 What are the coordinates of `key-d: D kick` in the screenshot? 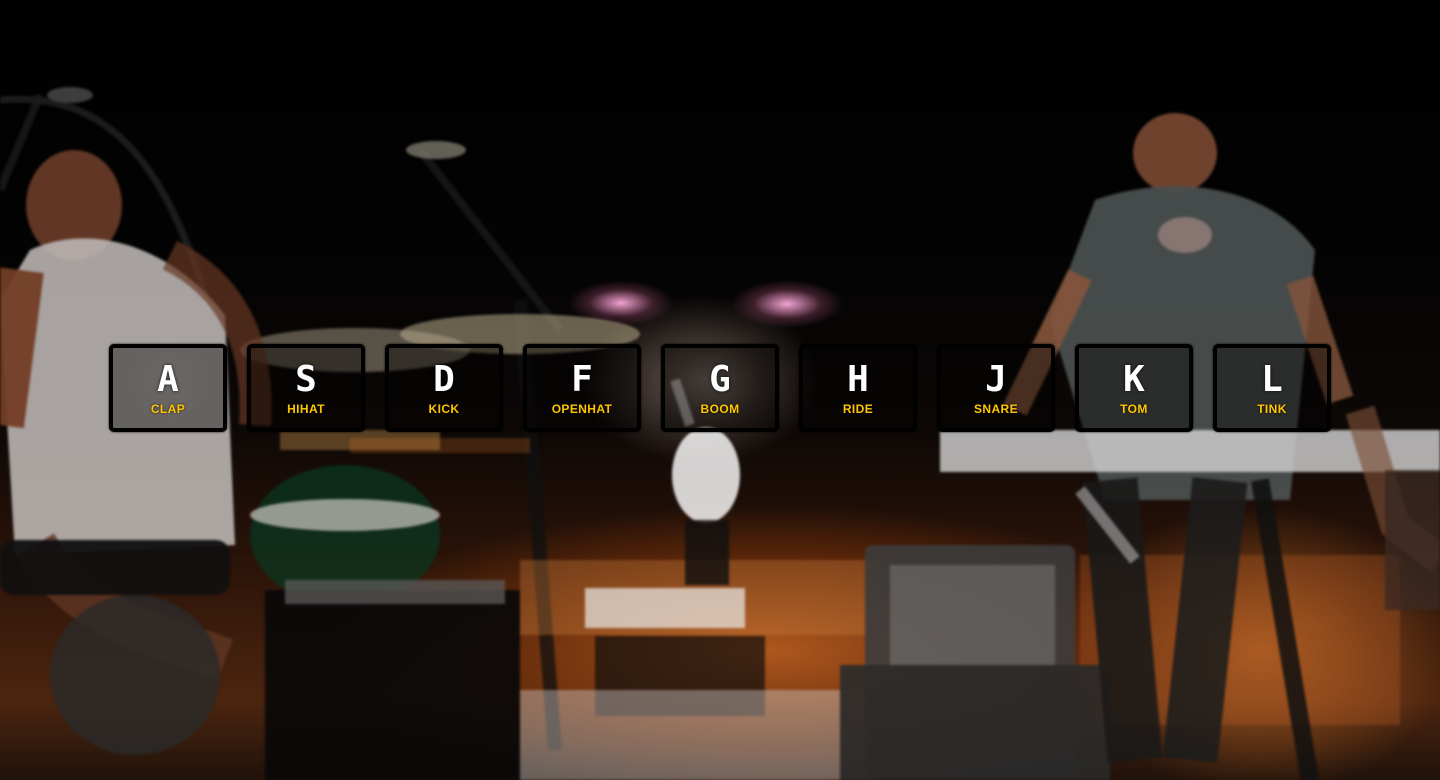 It's located at (444, 388).